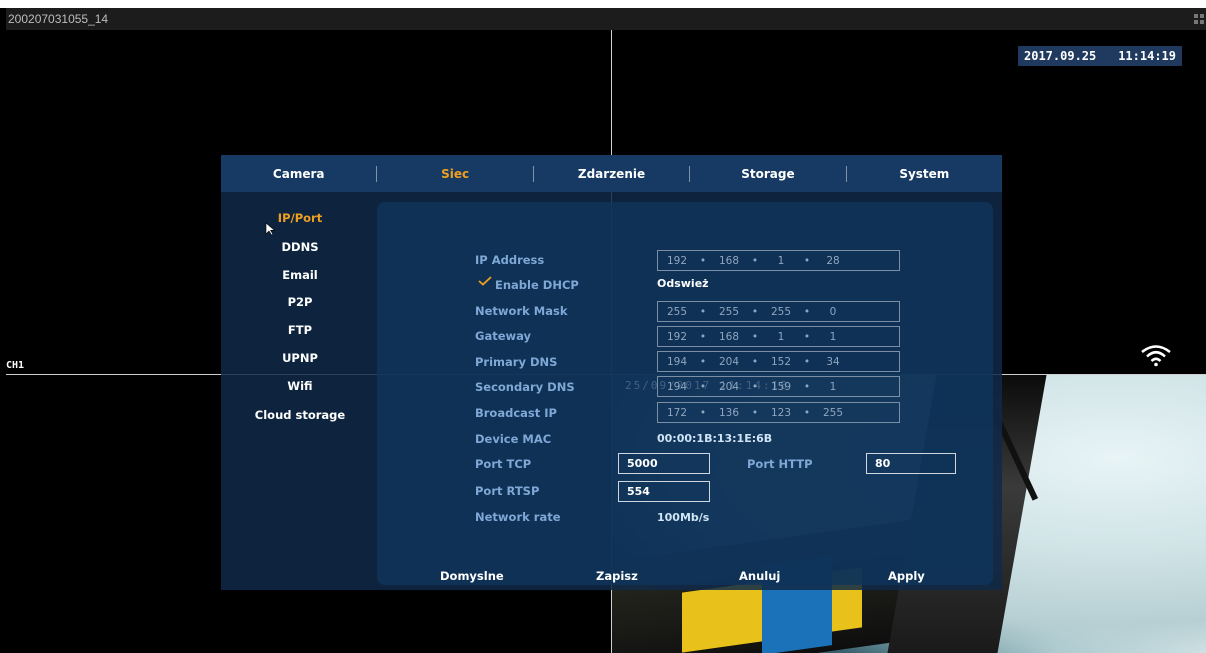 This screenshot has width=1206, height=653. What do you see at coordinates (778, 412) in the screenshot?
I see `broadcast-ip-field: 172 • 136 • 123 • 255` at bounding box center [778, 412].